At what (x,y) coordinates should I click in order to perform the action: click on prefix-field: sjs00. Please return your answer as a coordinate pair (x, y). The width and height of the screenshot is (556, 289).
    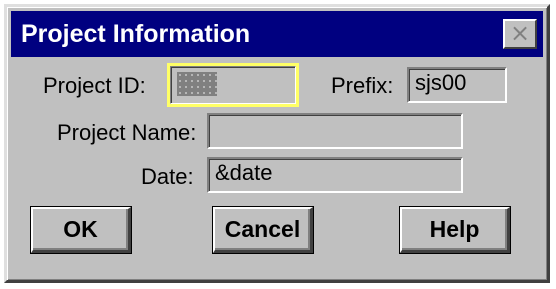
    Looking at the image, I should click on (457, 85).